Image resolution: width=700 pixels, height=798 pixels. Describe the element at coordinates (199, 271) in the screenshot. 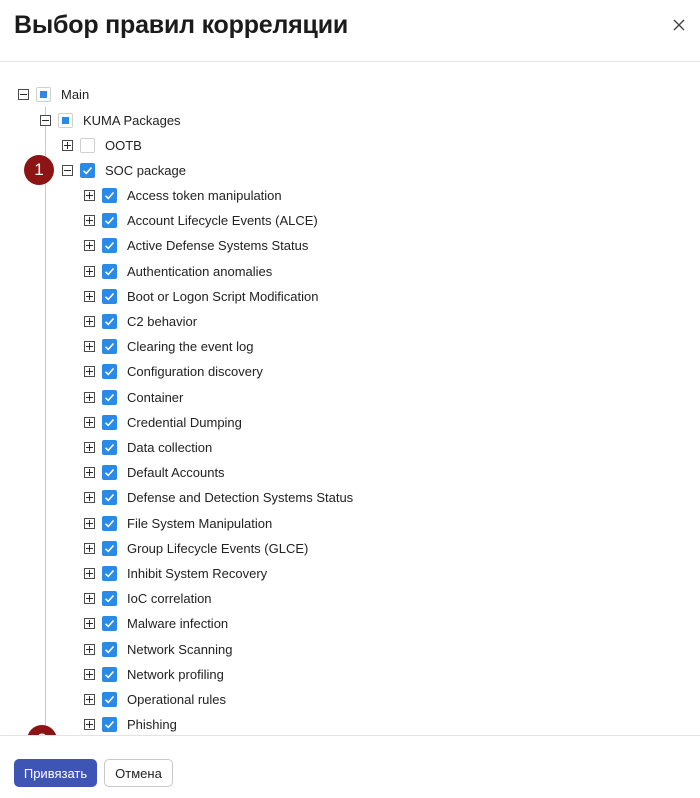

I see `rule-group-label: Authentication anomalies` at that location.